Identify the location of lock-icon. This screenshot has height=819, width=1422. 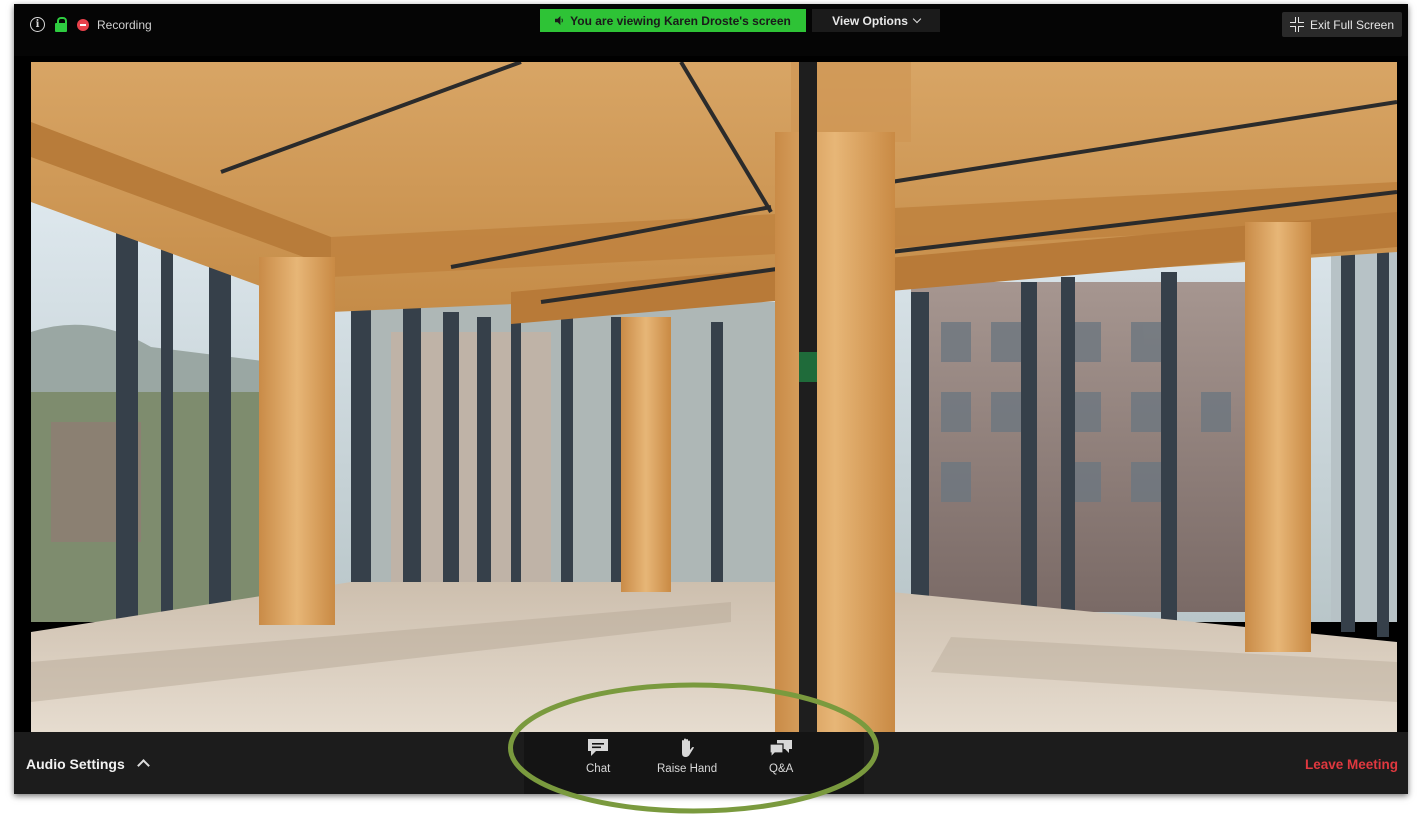
(61, 24).